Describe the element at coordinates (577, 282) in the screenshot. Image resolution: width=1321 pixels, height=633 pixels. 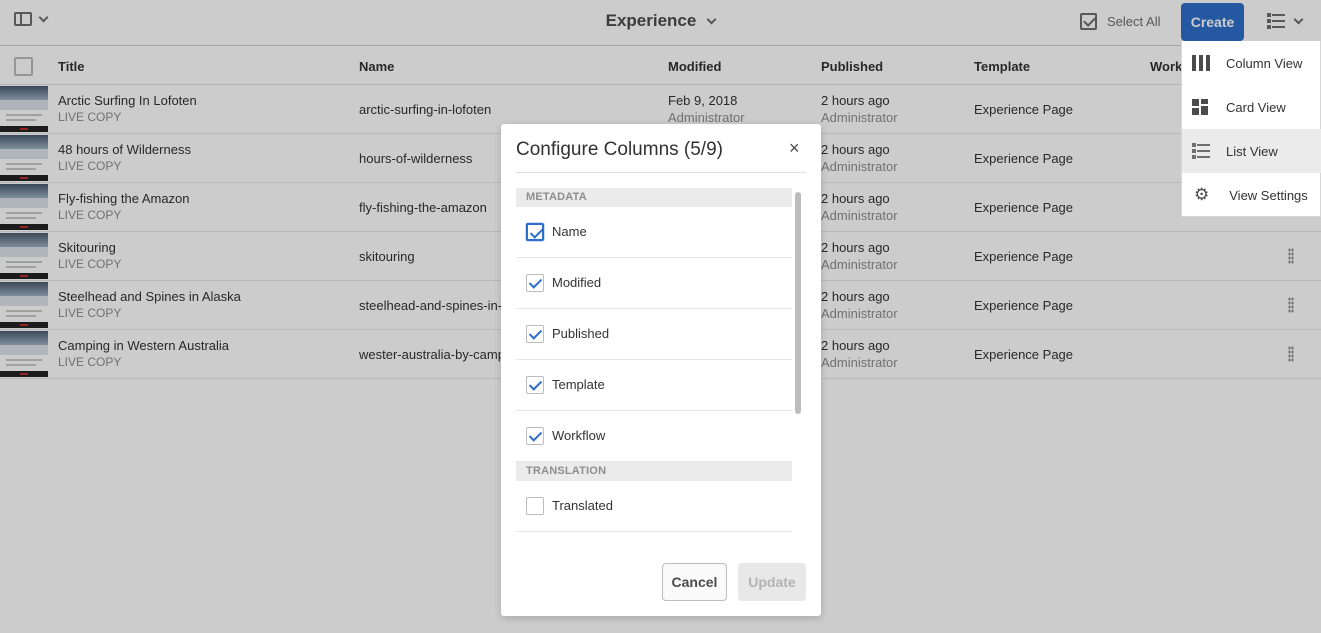
I see `option-label: Modified` at that location.